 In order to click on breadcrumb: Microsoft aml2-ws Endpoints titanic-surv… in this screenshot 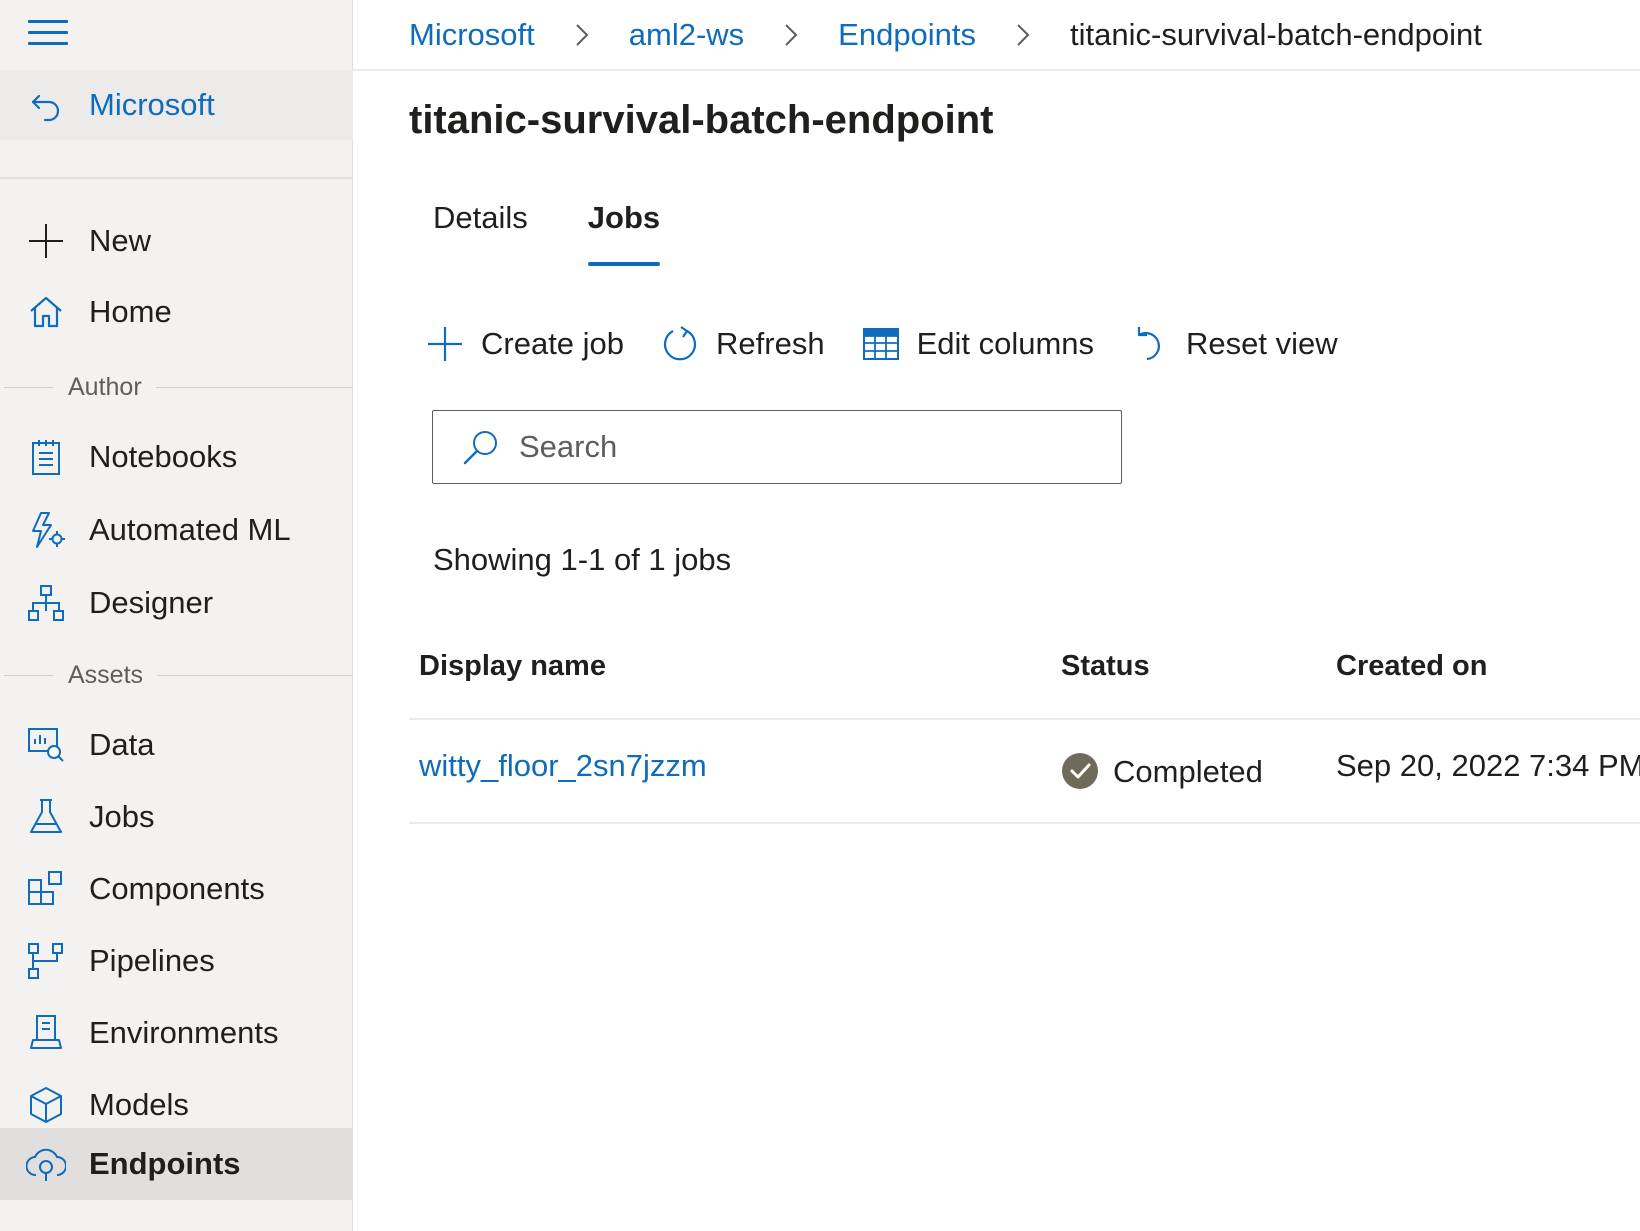, I will do `click(996, 35)`.